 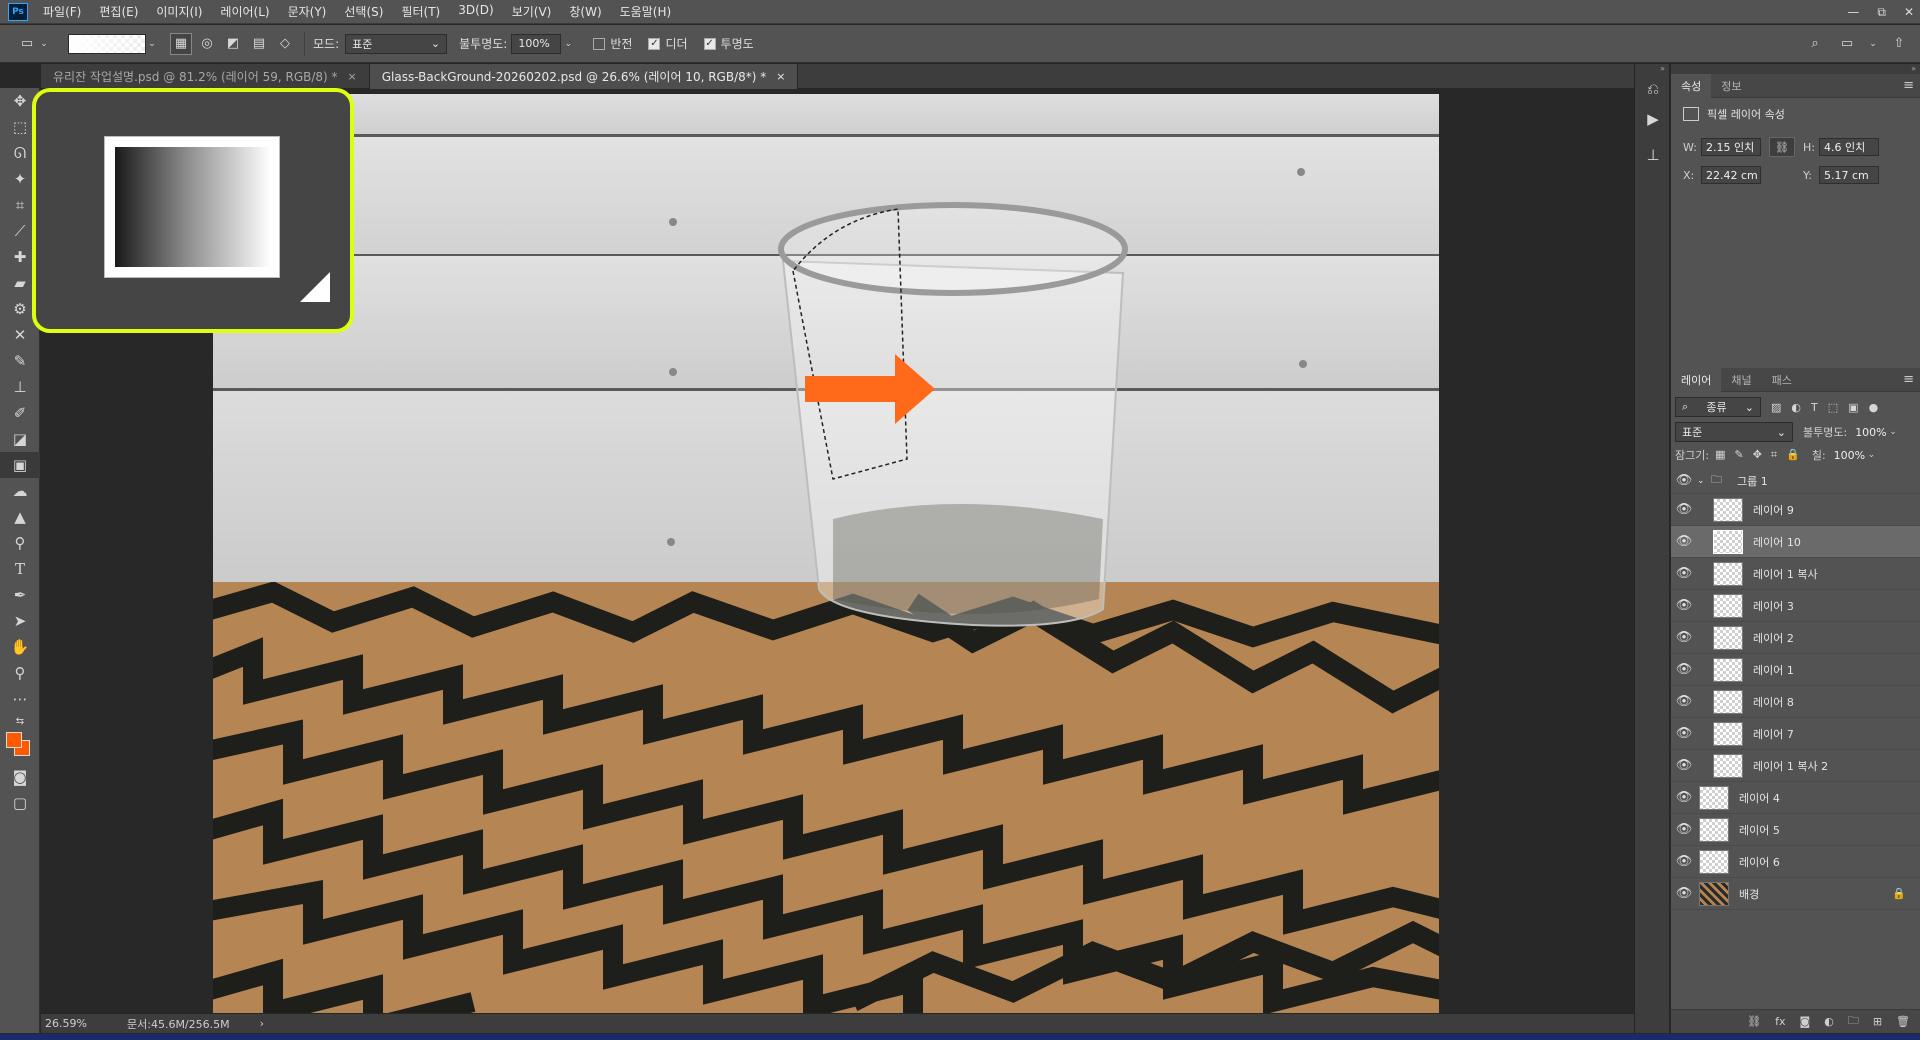 I want to click on blend-mode-select: 표준 ⌄, so click(x=1734, y=432).